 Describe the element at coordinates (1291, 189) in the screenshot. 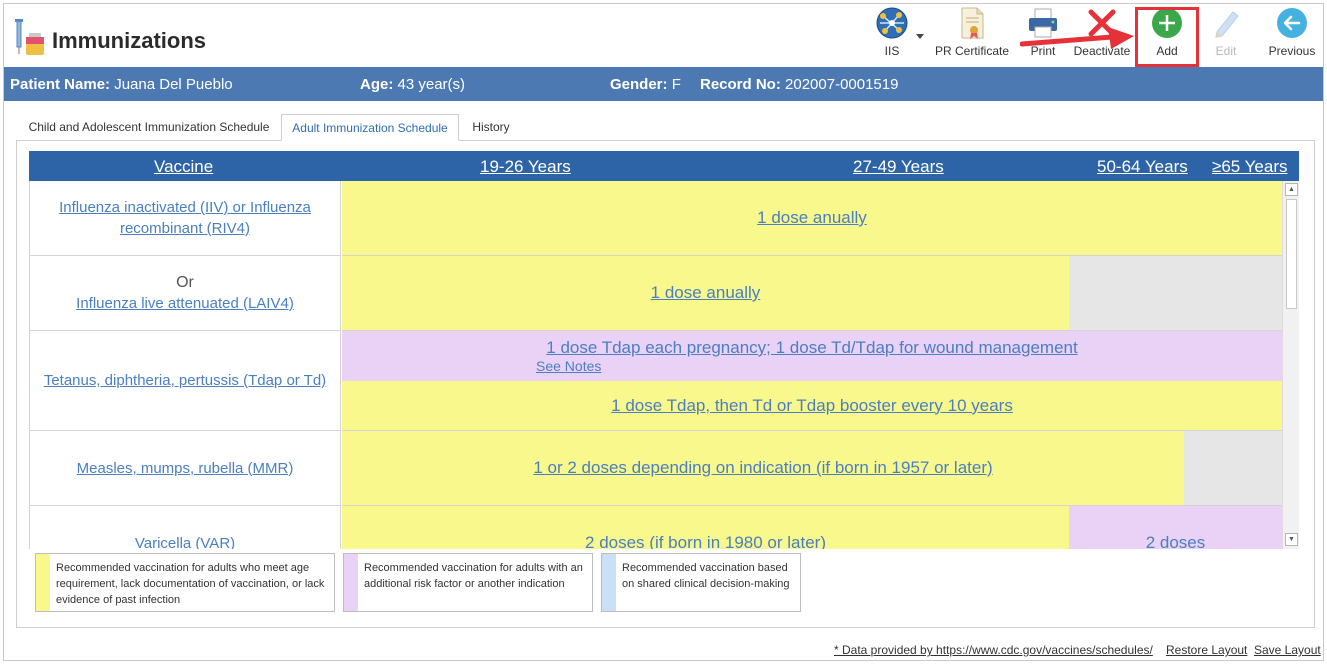

I see `scroll-up-arrow-icon: ▲` at that location.